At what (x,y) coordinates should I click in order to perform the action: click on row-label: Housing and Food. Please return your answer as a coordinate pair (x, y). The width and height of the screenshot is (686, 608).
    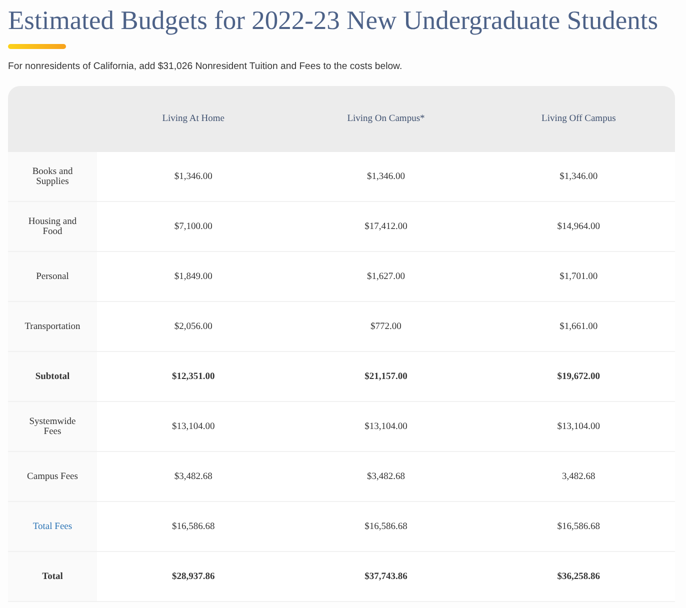
    Looking at the image, I should click on (52, 226).